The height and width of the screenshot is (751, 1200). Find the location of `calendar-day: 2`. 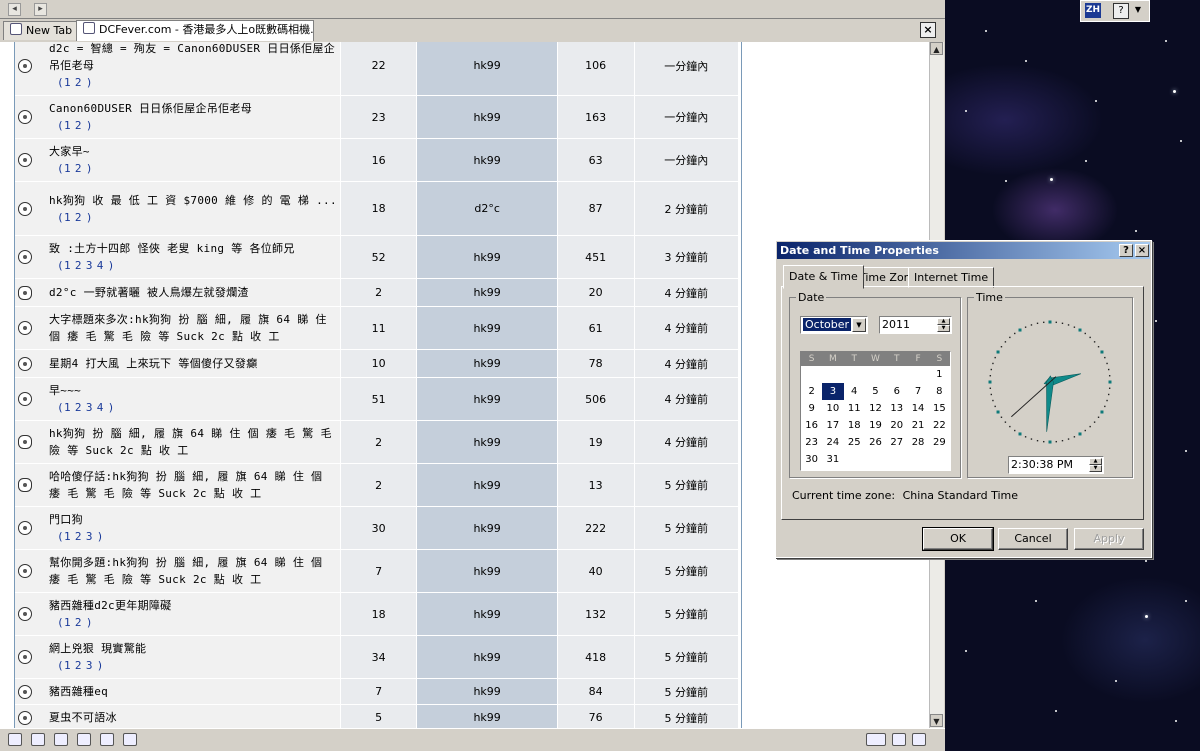

calendar-day: 2 is located at coordinates (811, 391).